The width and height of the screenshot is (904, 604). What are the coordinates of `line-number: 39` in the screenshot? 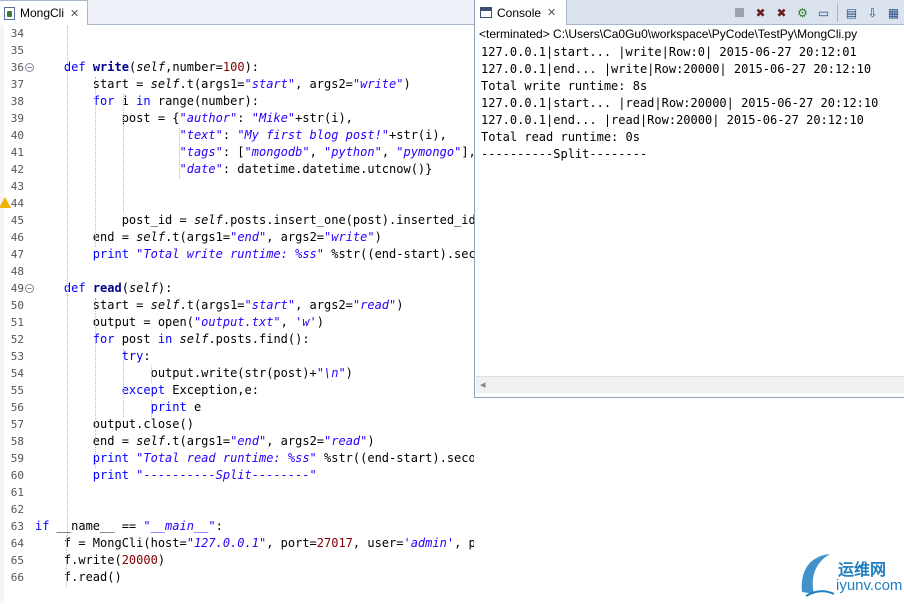 It's located at (17, 118).